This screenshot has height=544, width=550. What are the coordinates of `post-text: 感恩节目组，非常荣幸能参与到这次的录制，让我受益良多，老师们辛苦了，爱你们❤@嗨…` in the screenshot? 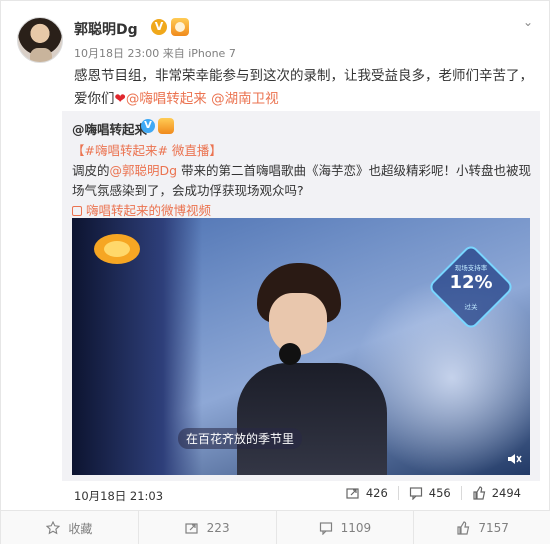 It's located at (304, 88).